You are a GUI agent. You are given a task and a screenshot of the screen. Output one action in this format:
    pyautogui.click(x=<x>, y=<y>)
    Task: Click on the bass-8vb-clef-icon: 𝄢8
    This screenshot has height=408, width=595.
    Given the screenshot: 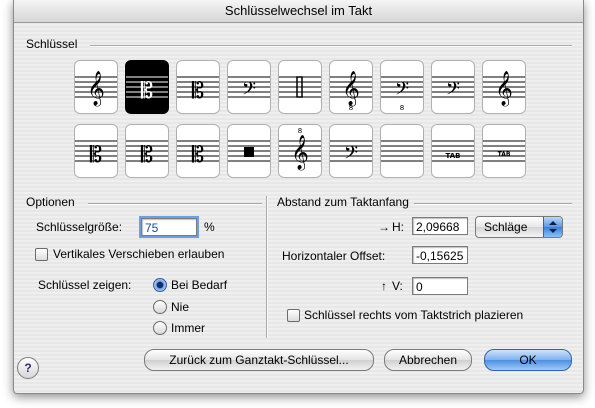 What is the action you would take?
    pyautogui.click(x=402, y=94)
    